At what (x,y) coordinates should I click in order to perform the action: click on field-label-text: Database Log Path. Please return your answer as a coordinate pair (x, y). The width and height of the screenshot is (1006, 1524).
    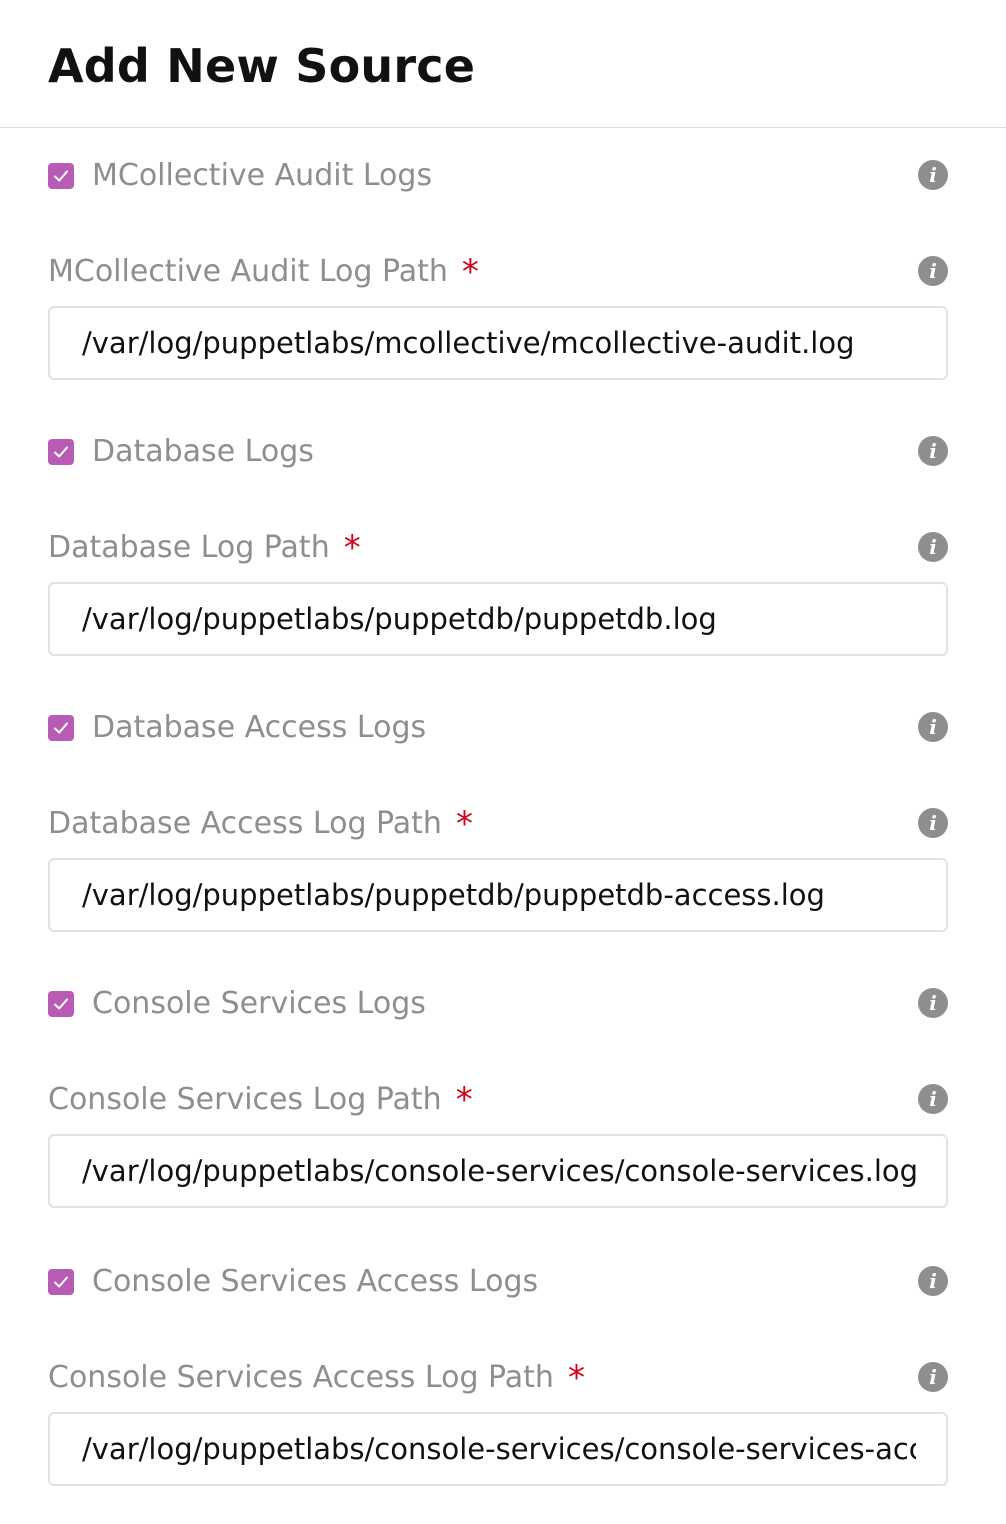
    Looking at the image, I should click on (189, 547).